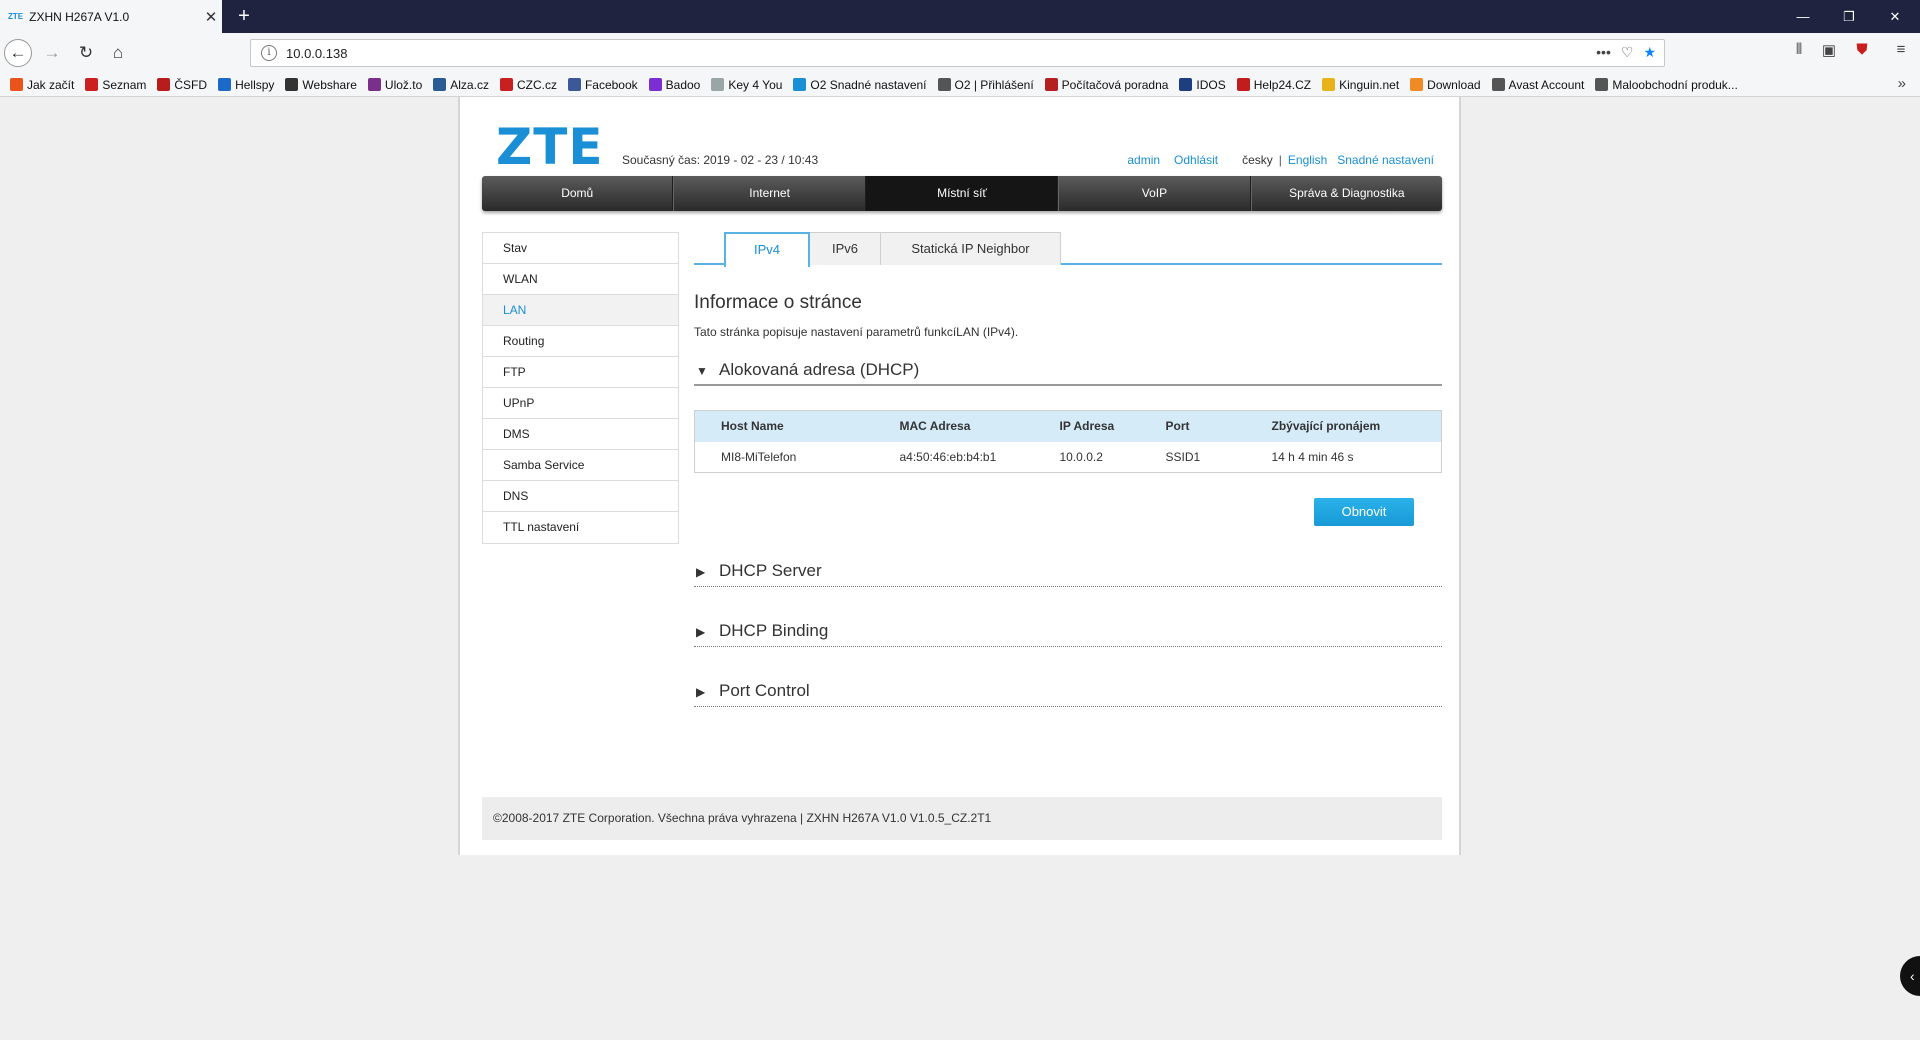 The image size is (1920, 1040). I want to click on bookmark-item: ČSFD, so click(182, 85).